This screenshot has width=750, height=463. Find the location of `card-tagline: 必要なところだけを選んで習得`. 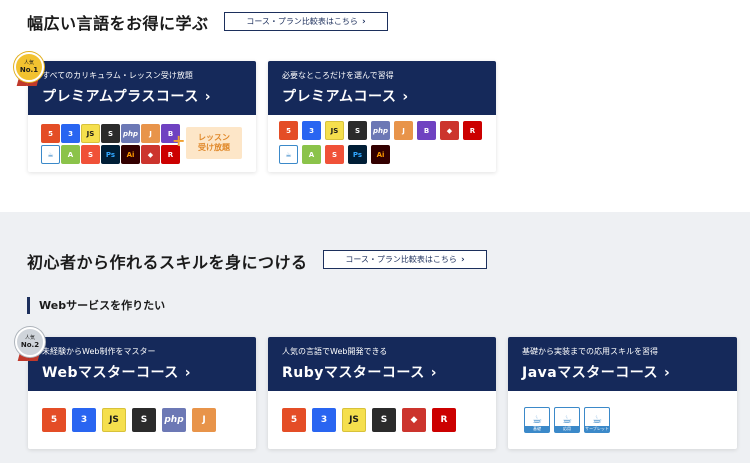

card-tagline: 必要なところだけを選んで習得 is located at coordinates (338, 75).